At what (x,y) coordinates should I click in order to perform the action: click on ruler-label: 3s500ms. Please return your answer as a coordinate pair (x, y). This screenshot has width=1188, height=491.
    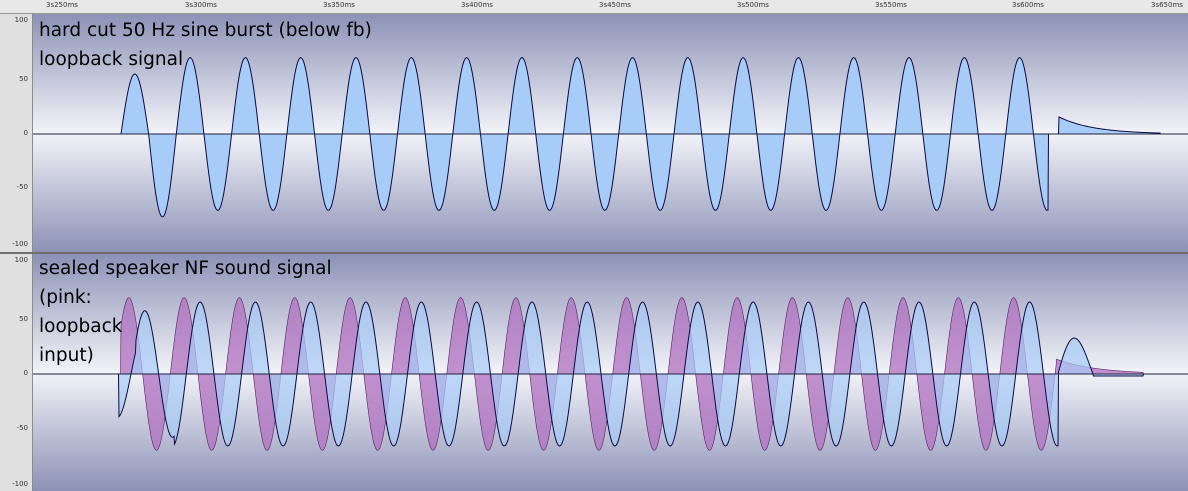
    Looking at the image, I should click on (753, 5).